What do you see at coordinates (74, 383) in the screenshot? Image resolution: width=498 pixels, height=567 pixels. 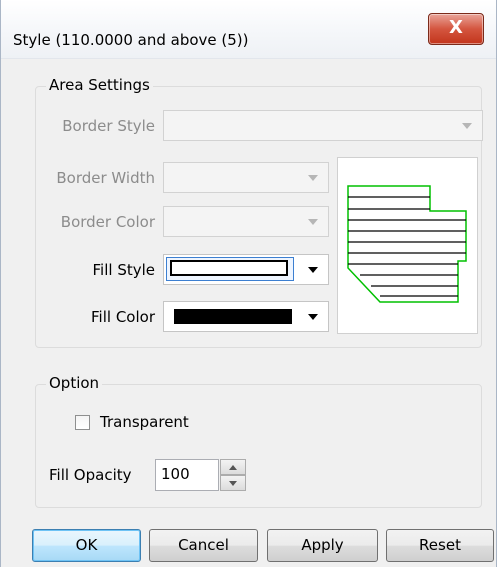 I see `option-title: Option` at bounding box center [74, 383].